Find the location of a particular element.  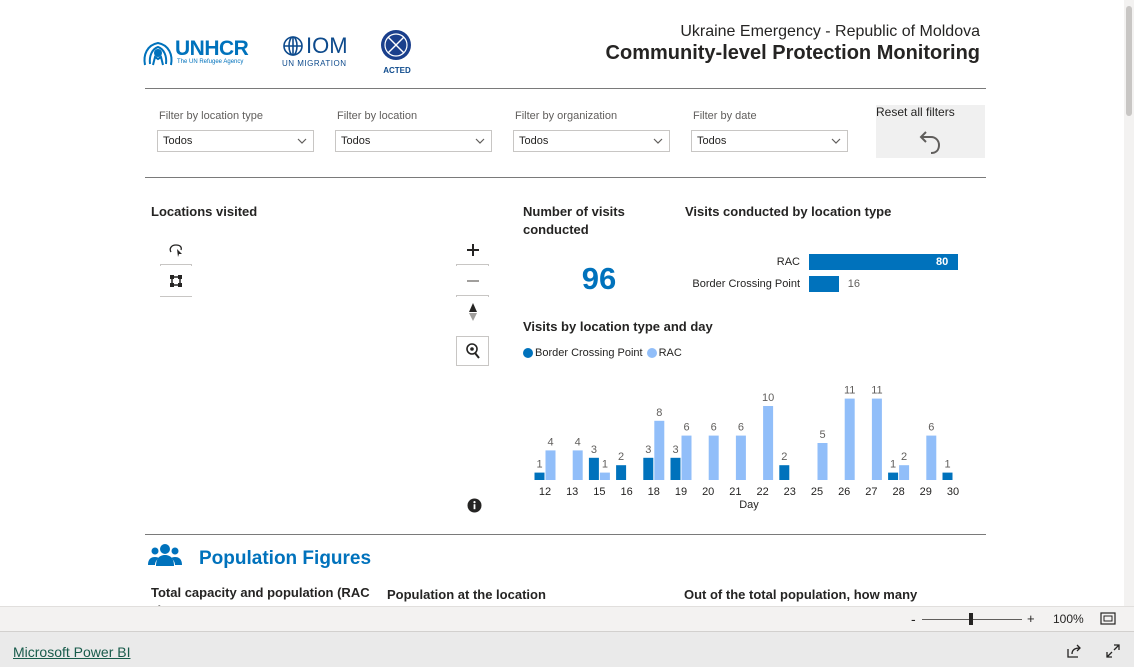

legend-label-rac: RAC is located at coordinates (670, 353).